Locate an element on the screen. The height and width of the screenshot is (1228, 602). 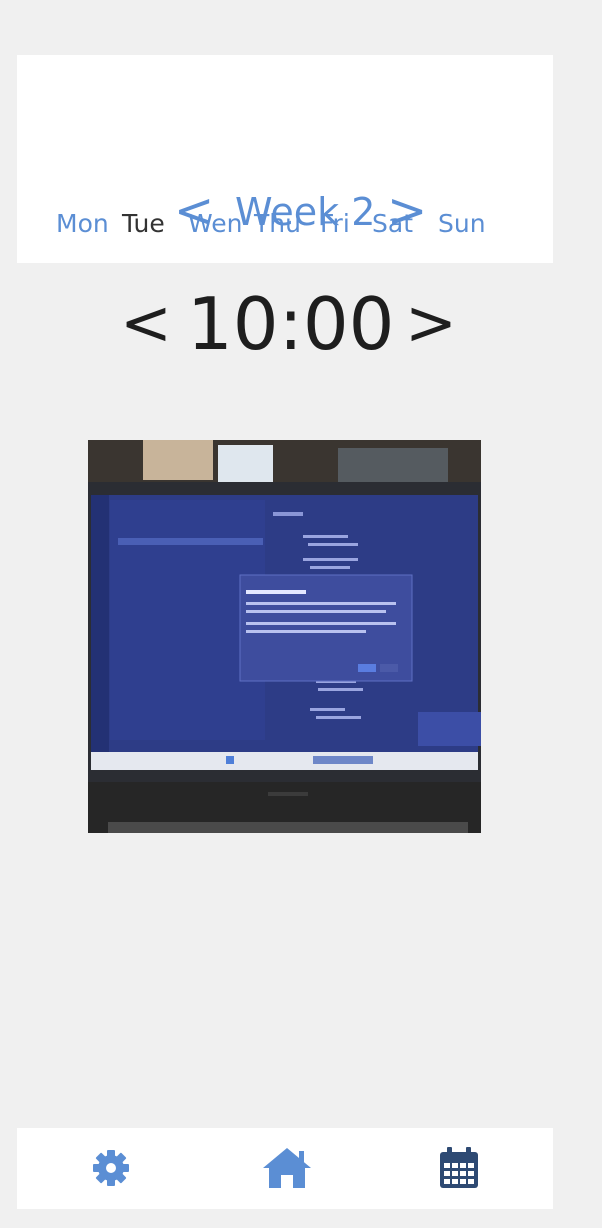
home-icon is located at coordinates (287, 1168).